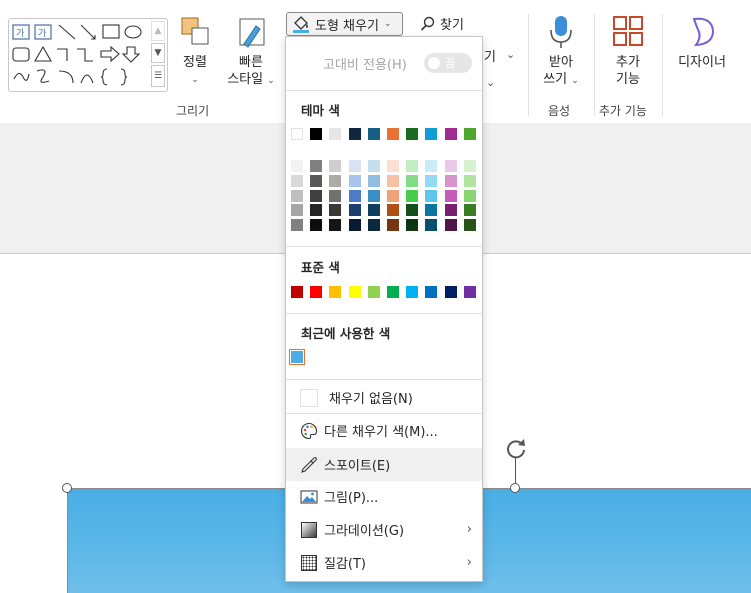  Describe the element at coordinates (78, 55) in the screenshot. I see `shapes-gallery-icons: 가 가` at that location.